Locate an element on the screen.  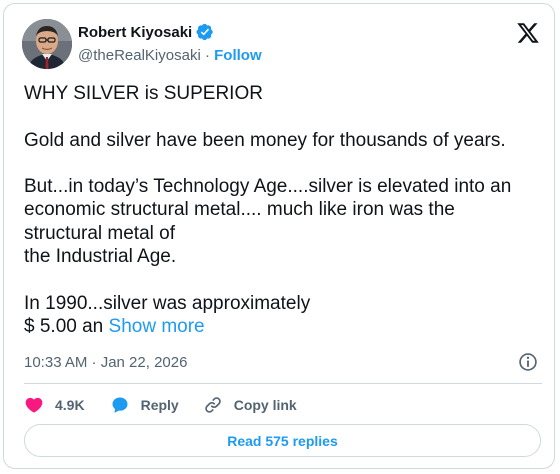
x-logo-icon is located at coordinates (528, 33).